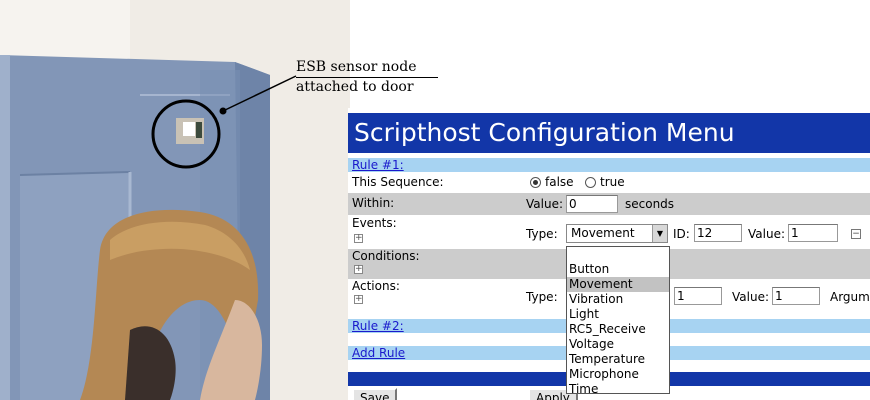  Describe the element at coordinates (618, 284) in the screenshot. I see `dropdown-option: Movement` at that location.